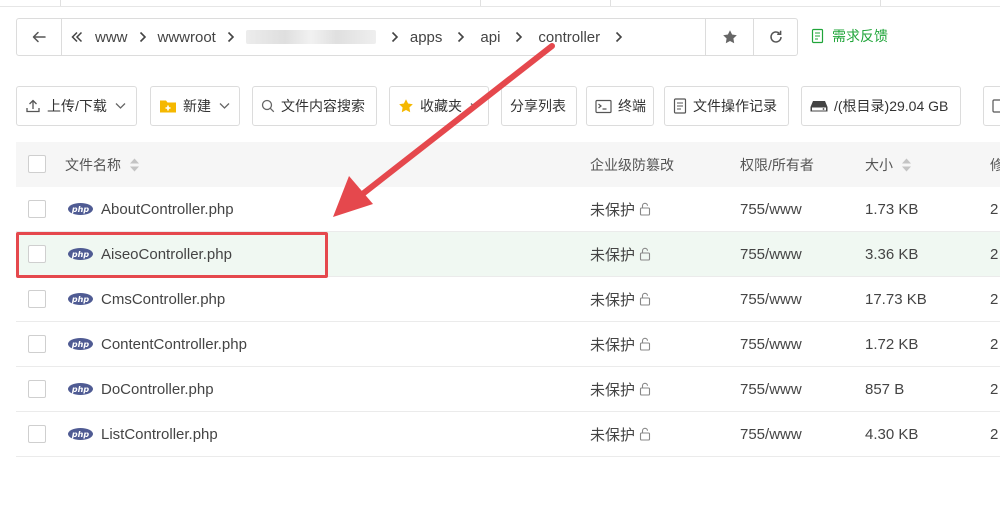 The height and width of the screenshot is (510, 1000). I want to click on column-modified-header: 修, so click(995, 164).